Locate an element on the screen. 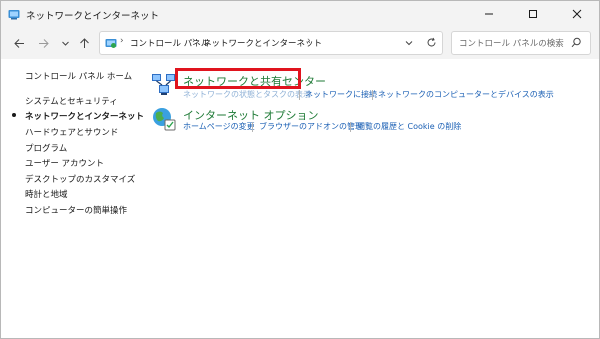 Image resolution: width=600 pixels, height=339 pixels. sidebar-item-hardware-sound: ハードウェアとサウンド is located at coordinates (71, 132).